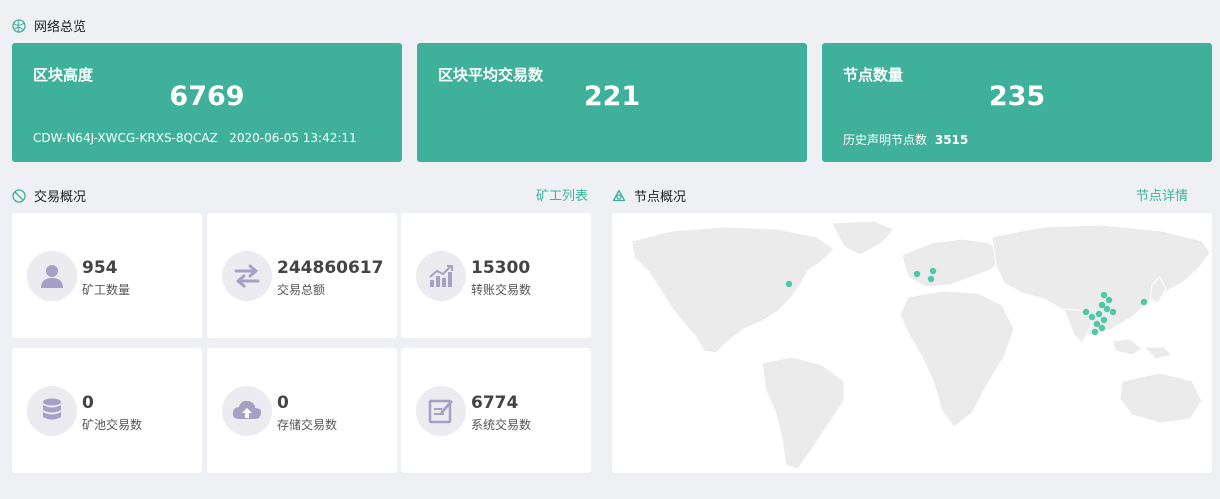  I want to click on exchange-icon, so click(247, 276).